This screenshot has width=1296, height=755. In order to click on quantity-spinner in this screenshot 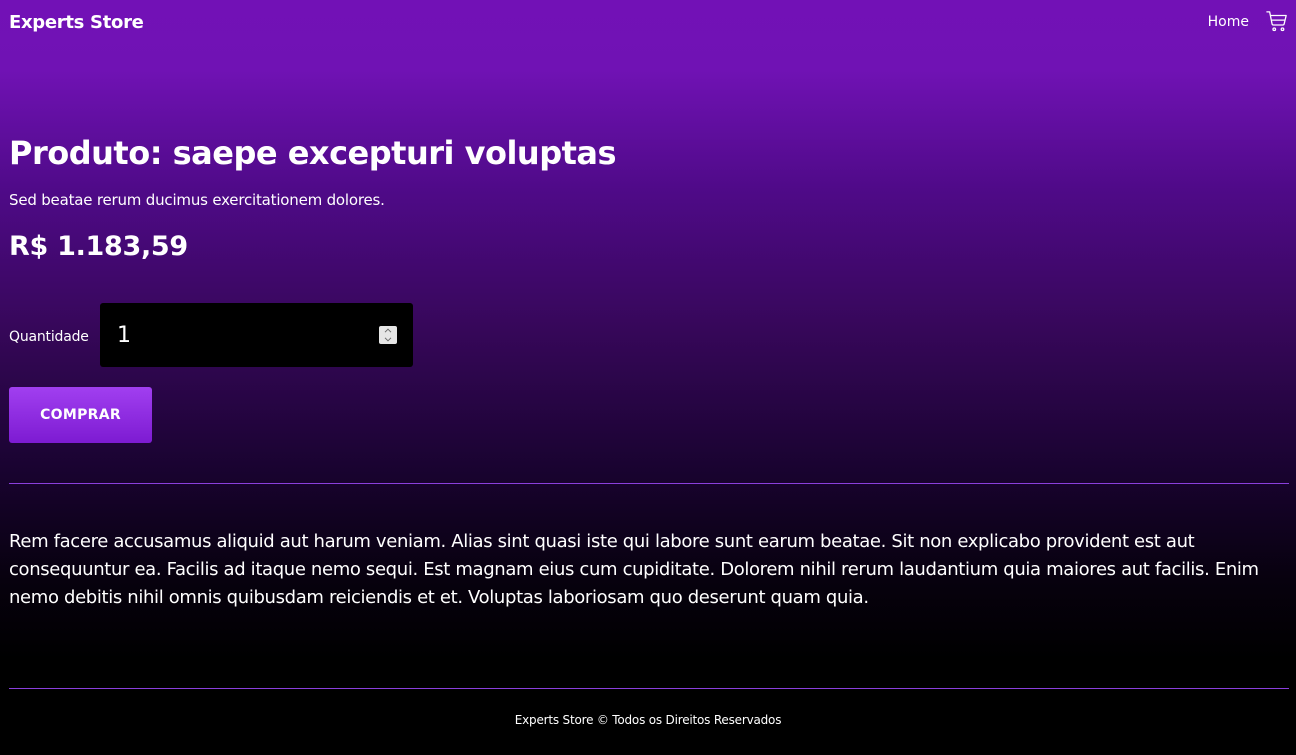, I will do `click(388, 335)`.